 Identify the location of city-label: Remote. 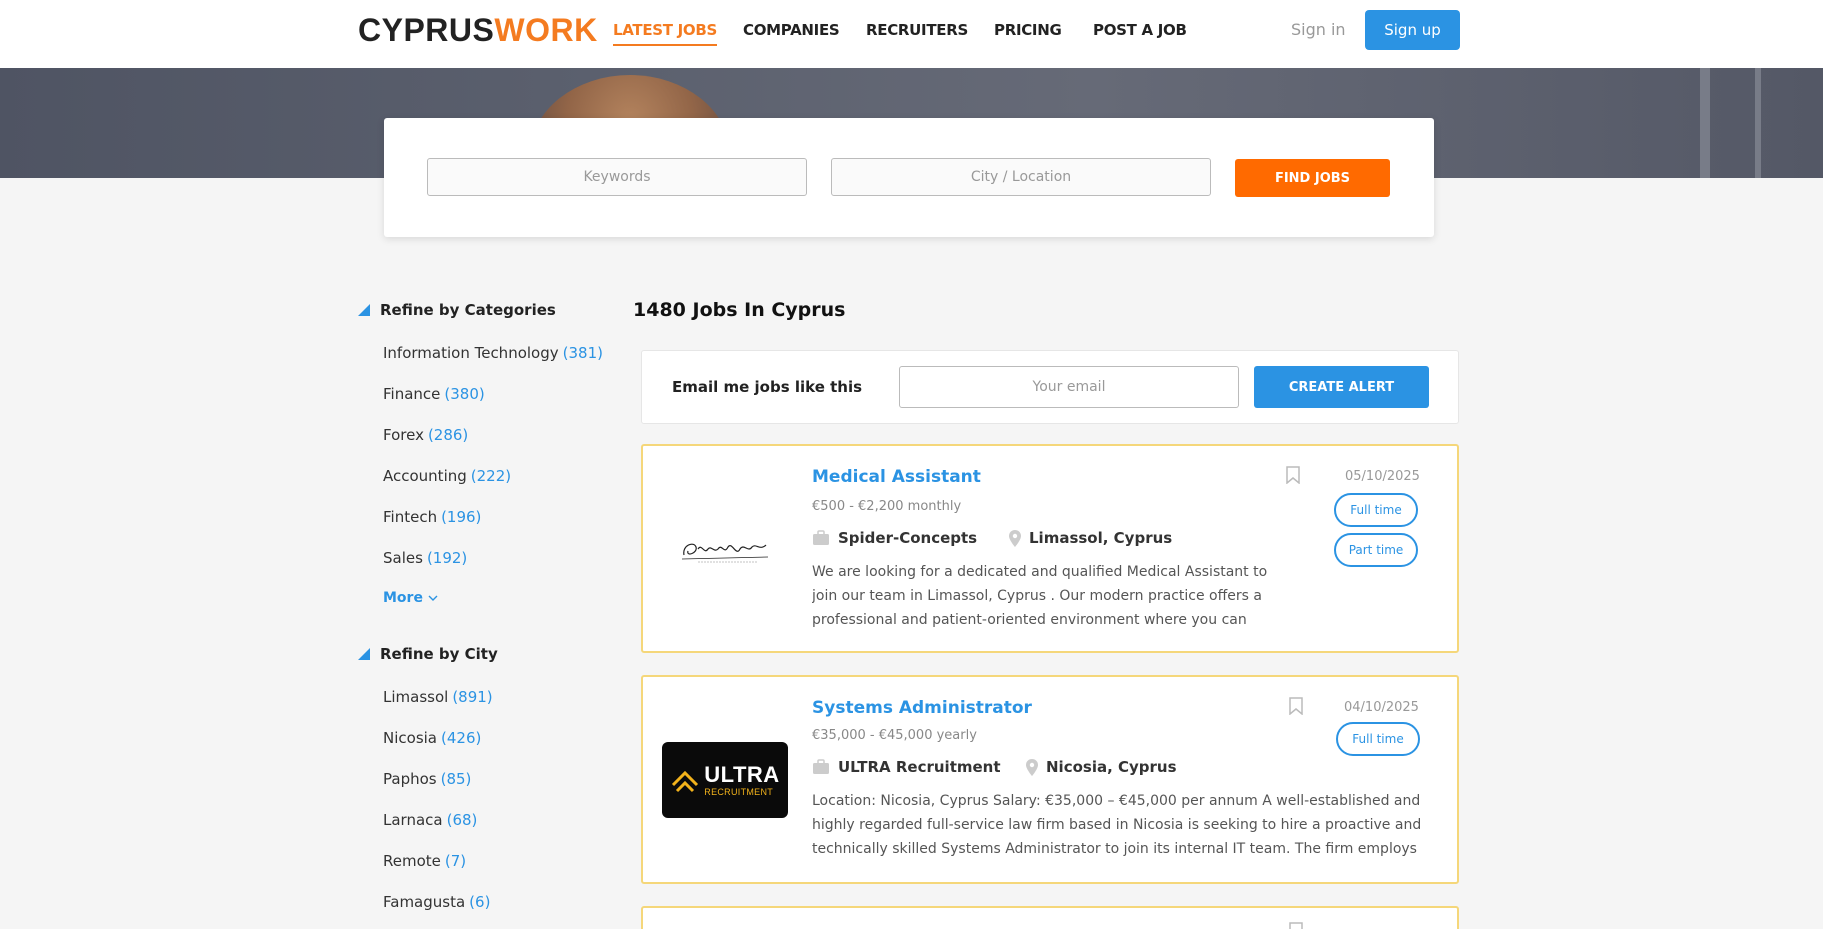
(412, 861).